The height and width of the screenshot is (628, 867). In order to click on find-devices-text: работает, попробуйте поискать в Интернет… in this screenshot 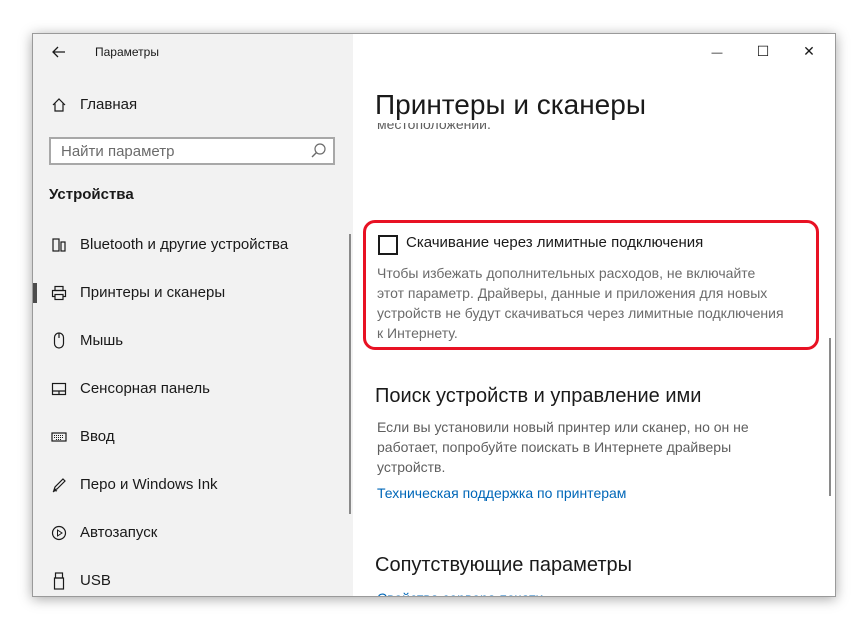, I will do `click(554, 447)`.